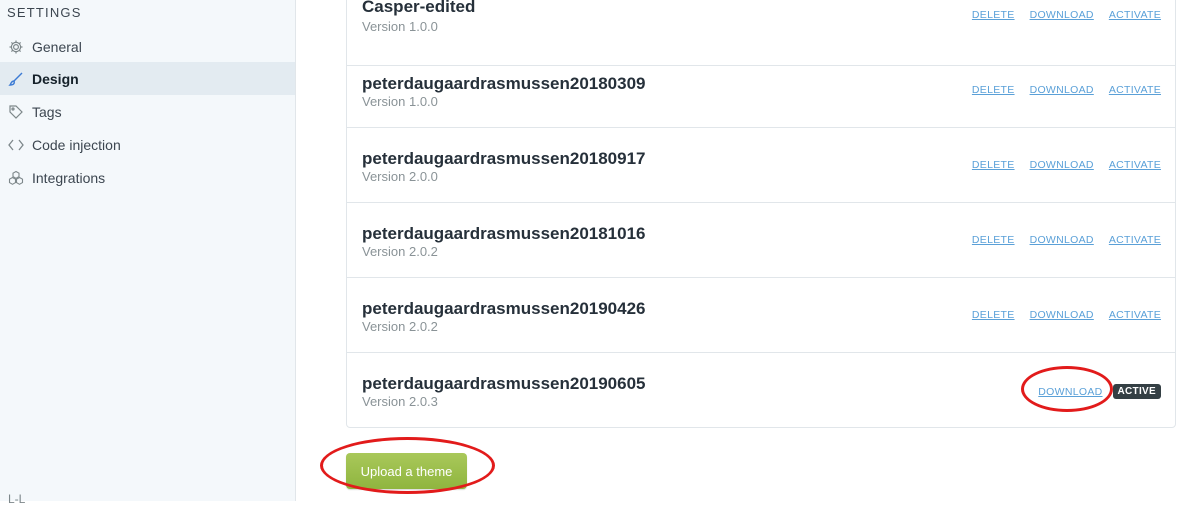 Image resolution: width=1179 pixels, height=506 pixels. I want to click on gear-icon, so click(16, 47).